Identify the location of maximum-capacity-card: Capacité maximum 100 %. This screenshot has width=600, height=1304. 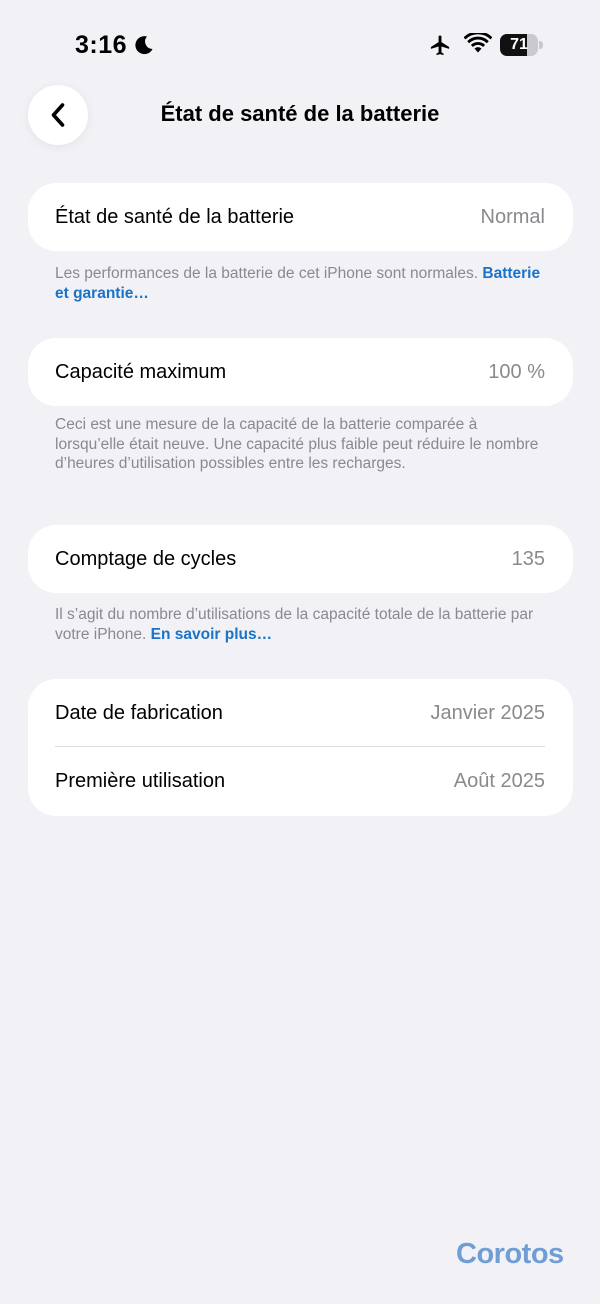
(300, 372).